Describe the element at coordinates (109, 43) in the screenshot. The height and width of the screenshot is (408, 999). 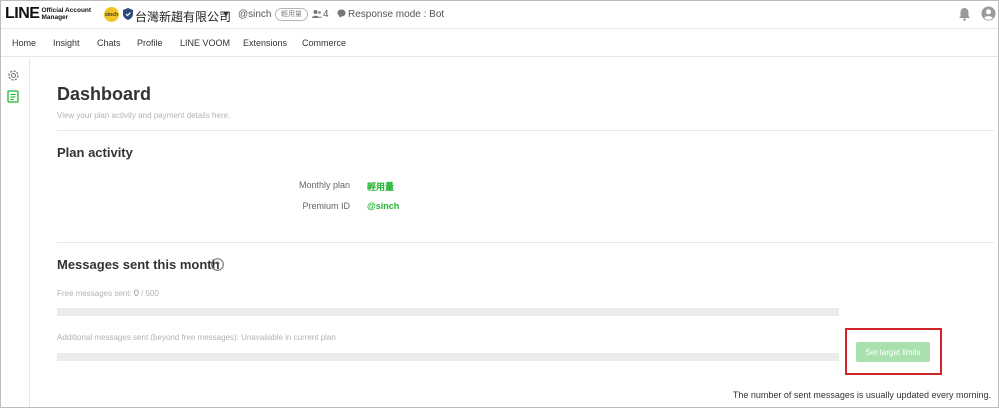
I see `nav-chats: Chats` at that location.